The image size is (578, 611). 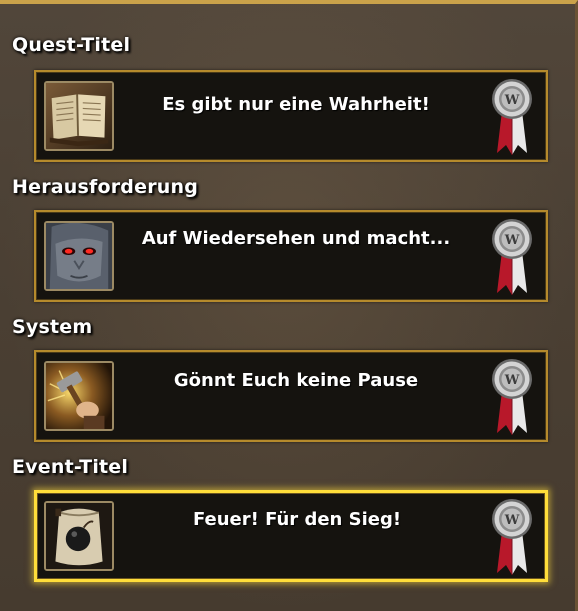 What do you see at coordinates (291, 116) in the screenshot?
I see `title-card-quest: Es gibt nur eine Wahrheit! W` at bounding box center [291, 116].